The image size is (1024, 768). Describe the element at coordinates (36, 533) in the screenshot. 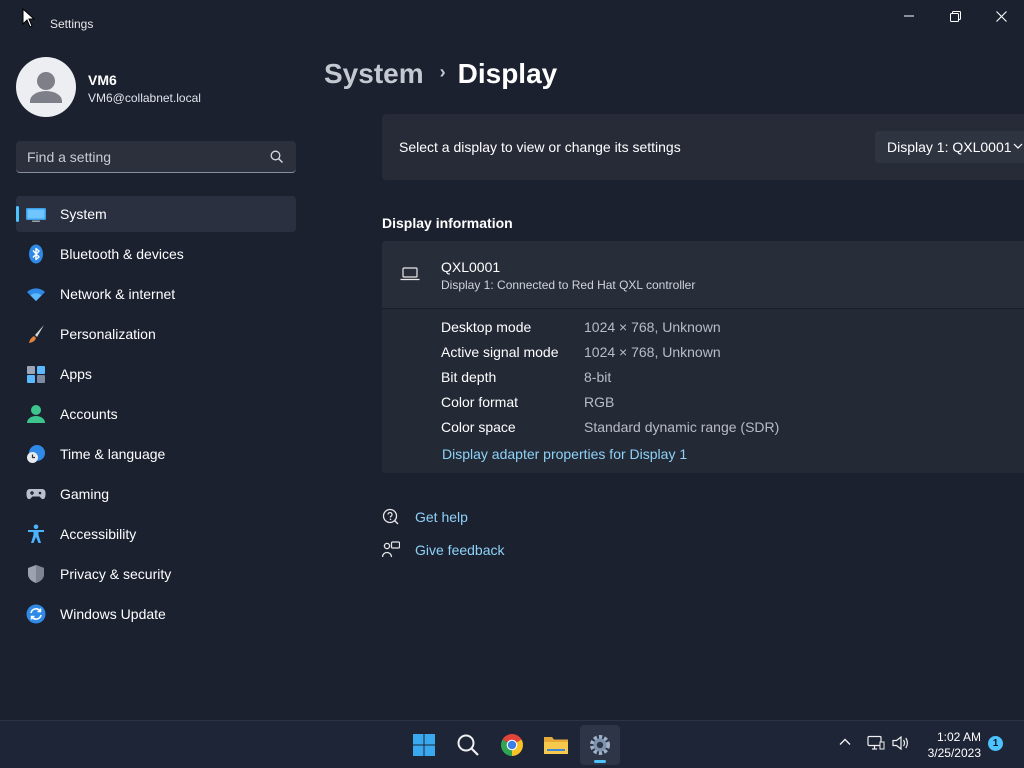

I see `accessibility-icon` at that location.